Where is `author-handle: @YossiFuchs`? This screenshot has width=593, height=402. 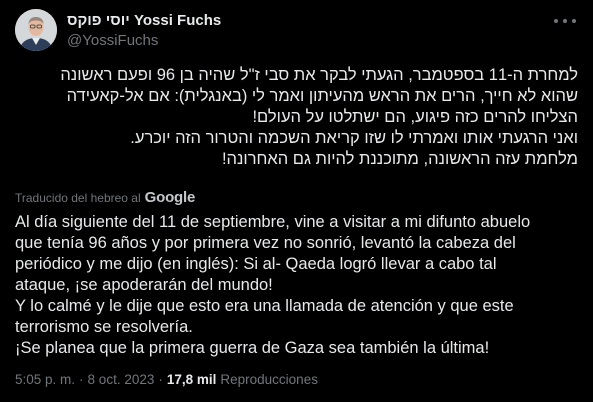
author-handle: @YossiFuchs is located at coordinates (144, 40).